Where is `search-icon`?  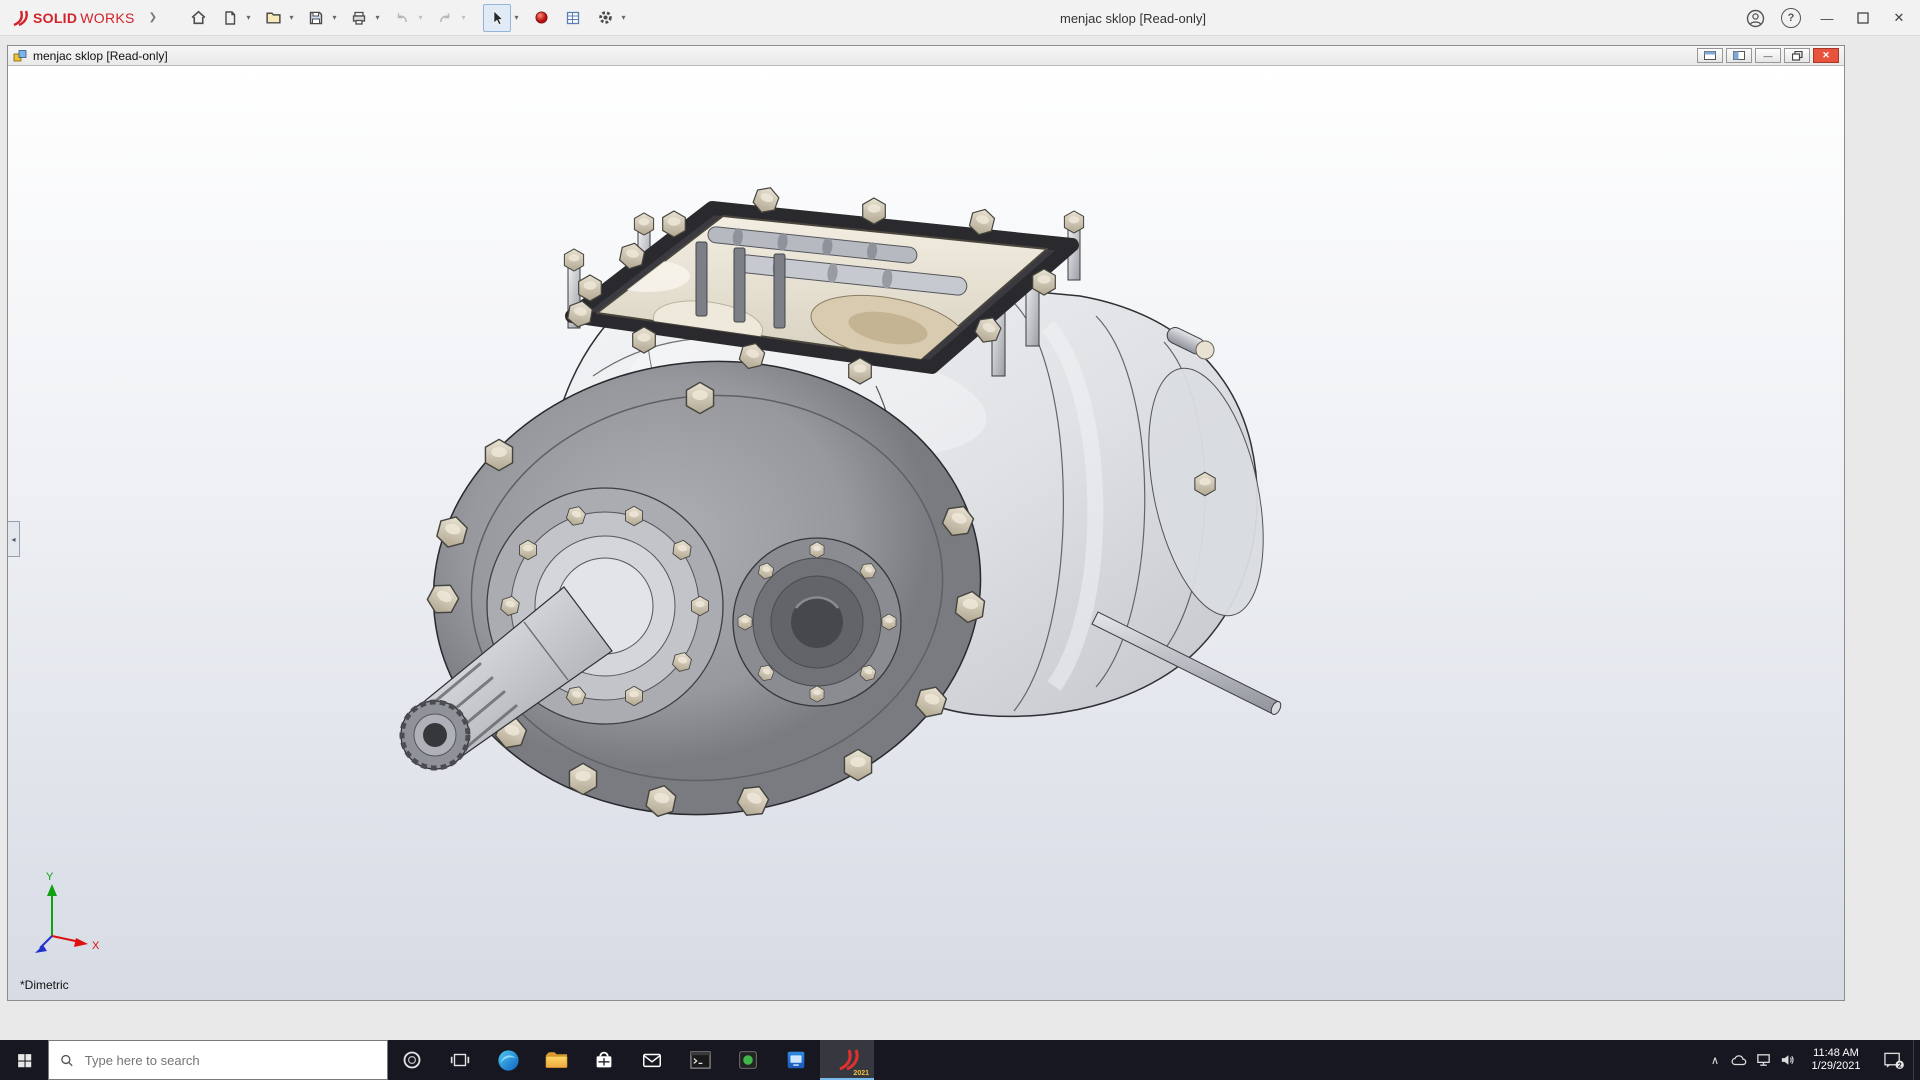
search-icon is located at coordinates (67, 1060).